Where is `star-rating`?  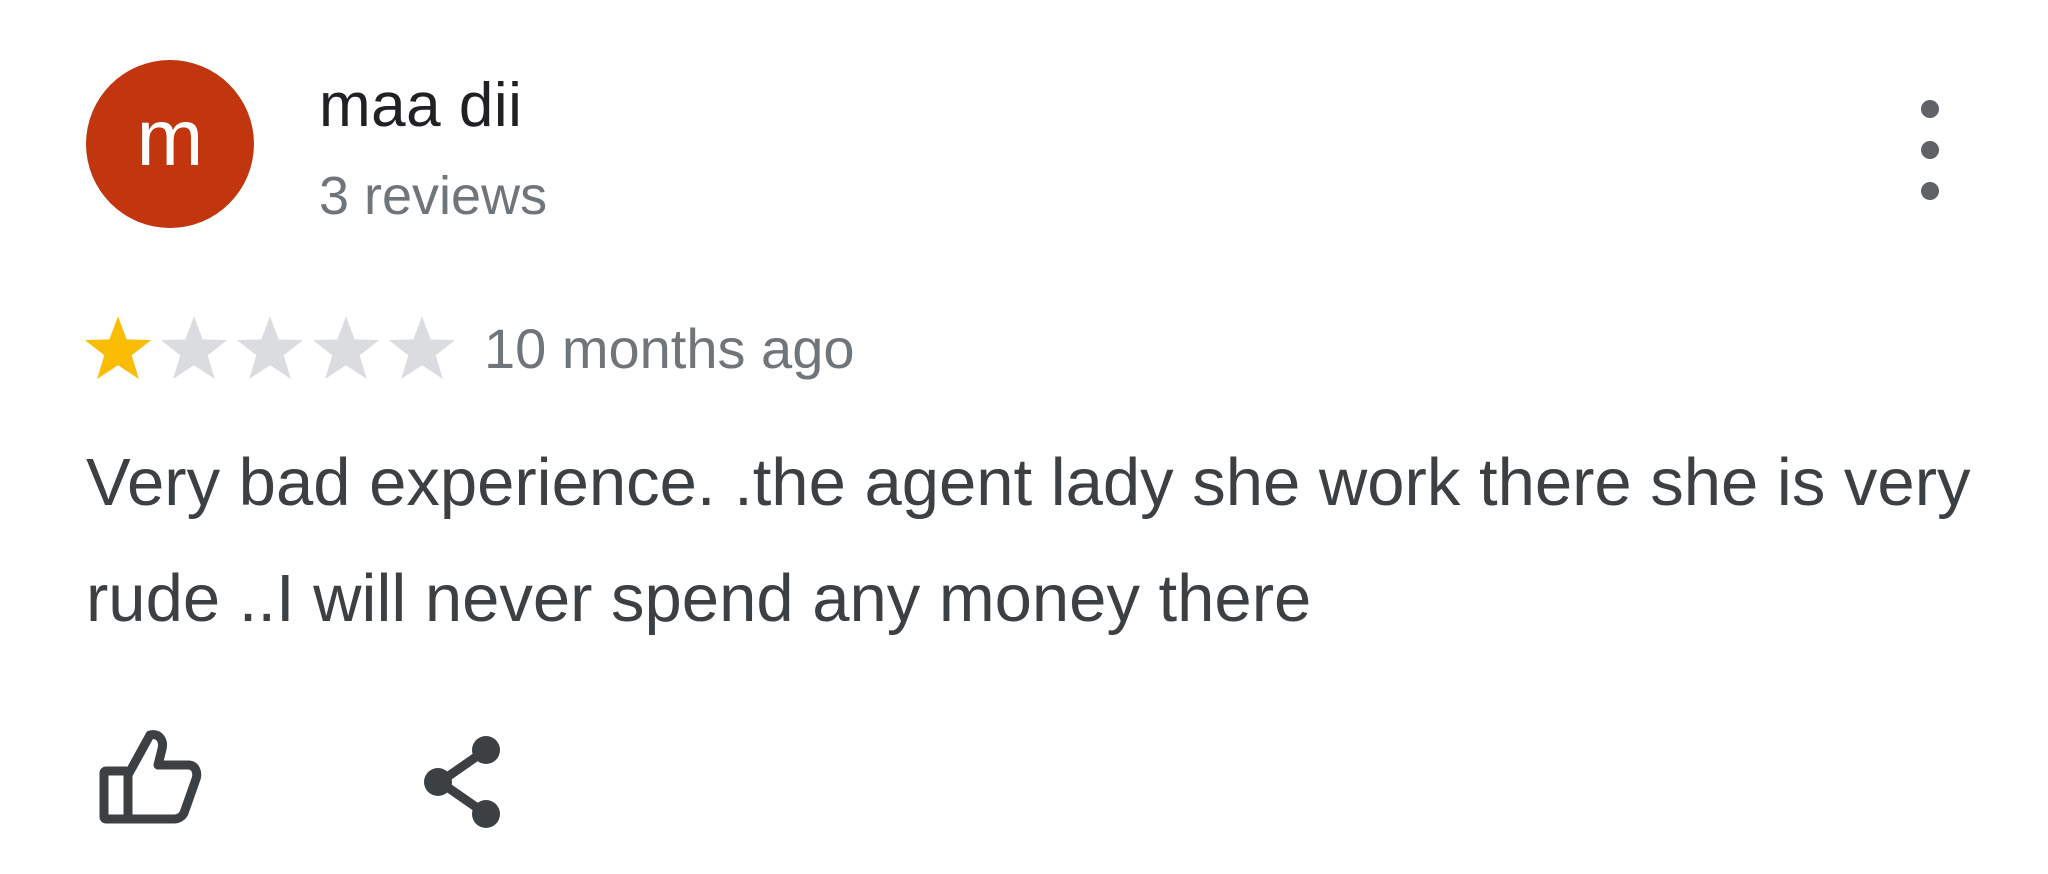
star-rating is located at coordinates (270, 348).